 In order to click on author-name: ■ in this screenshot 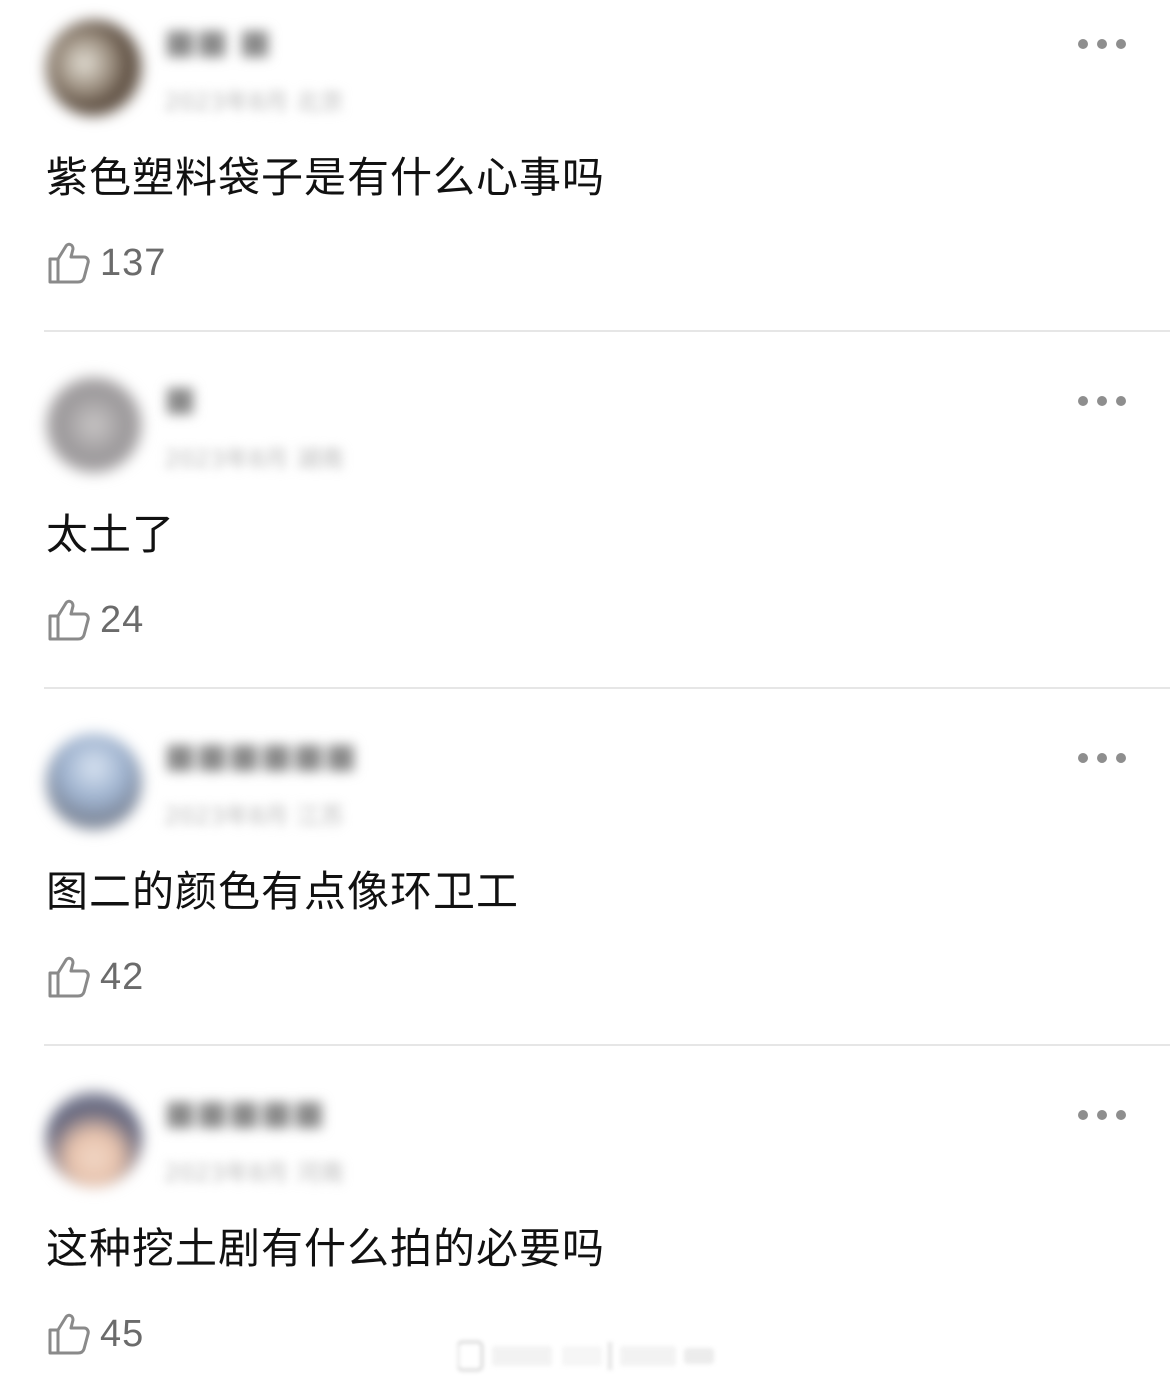, I will do `click(180, 399)`.